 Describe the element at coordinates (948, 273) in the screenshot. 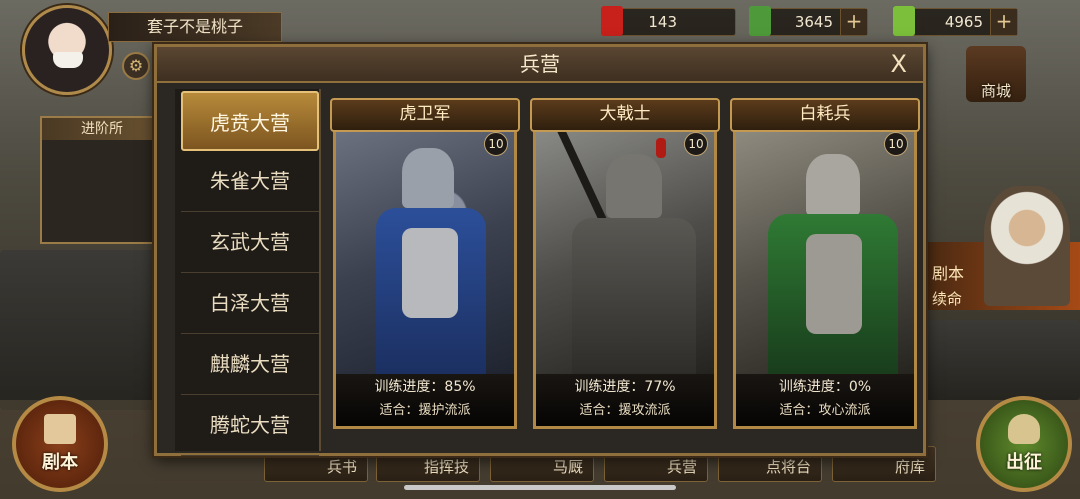

I see `story-banner-title: 剧本` at that location.